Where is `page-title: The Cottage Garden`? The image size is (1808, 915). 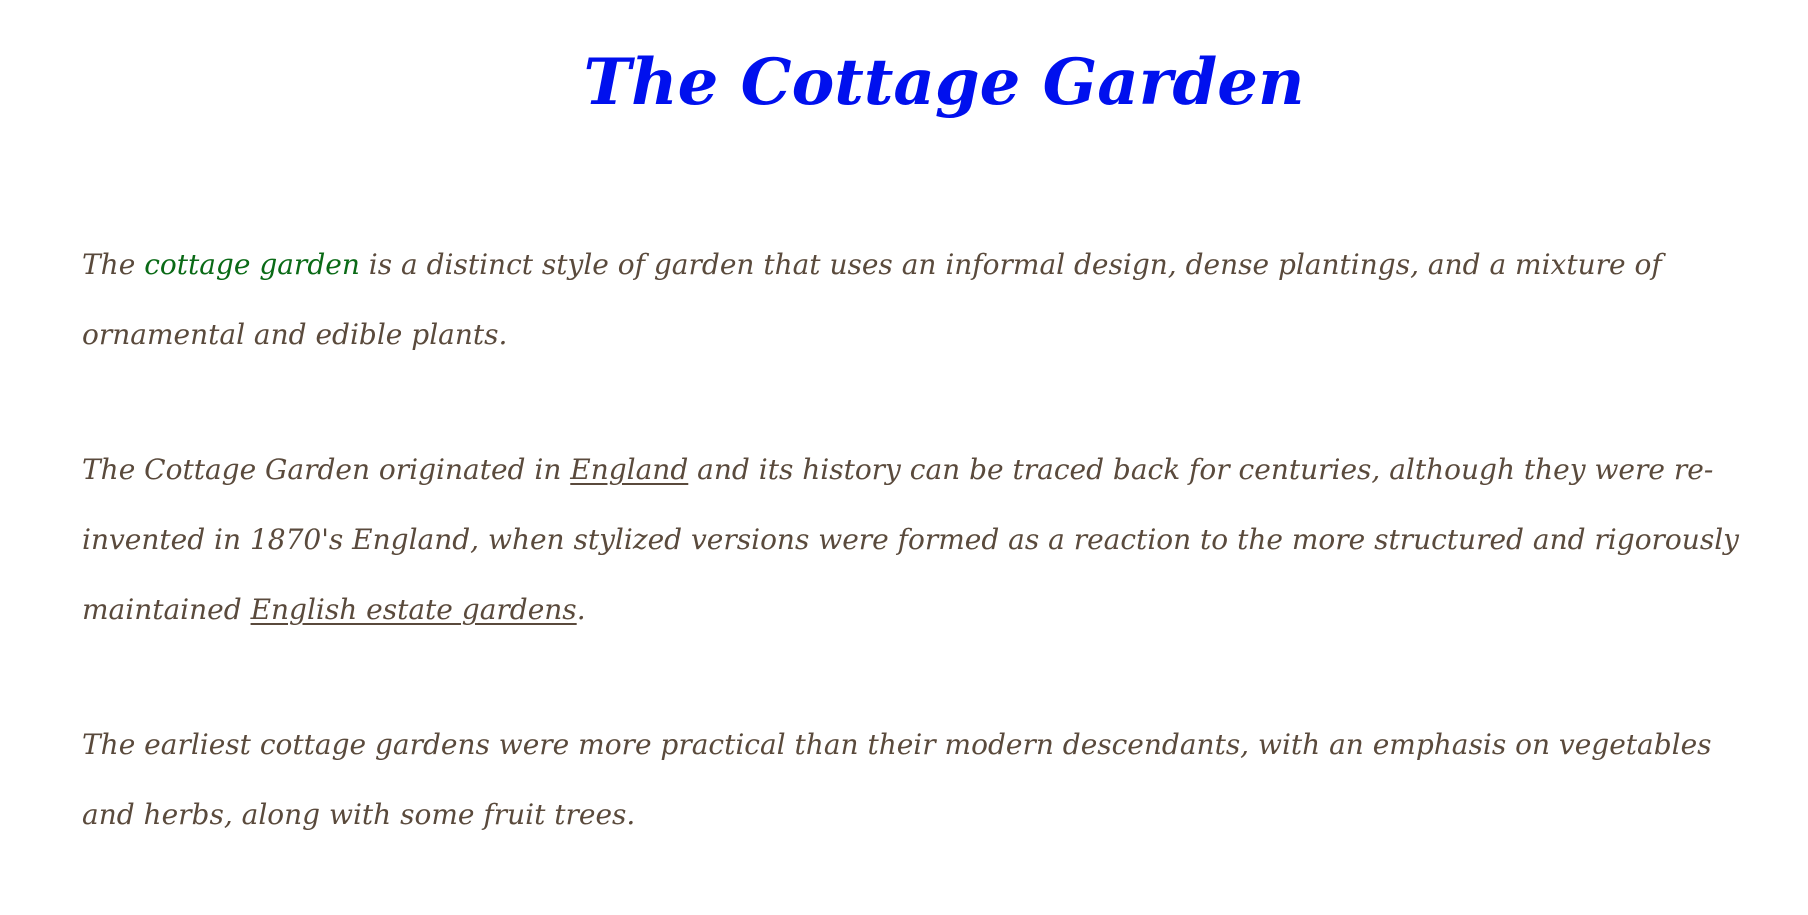 page-title: The Cottage Garden is located at coordinates (944, 82).